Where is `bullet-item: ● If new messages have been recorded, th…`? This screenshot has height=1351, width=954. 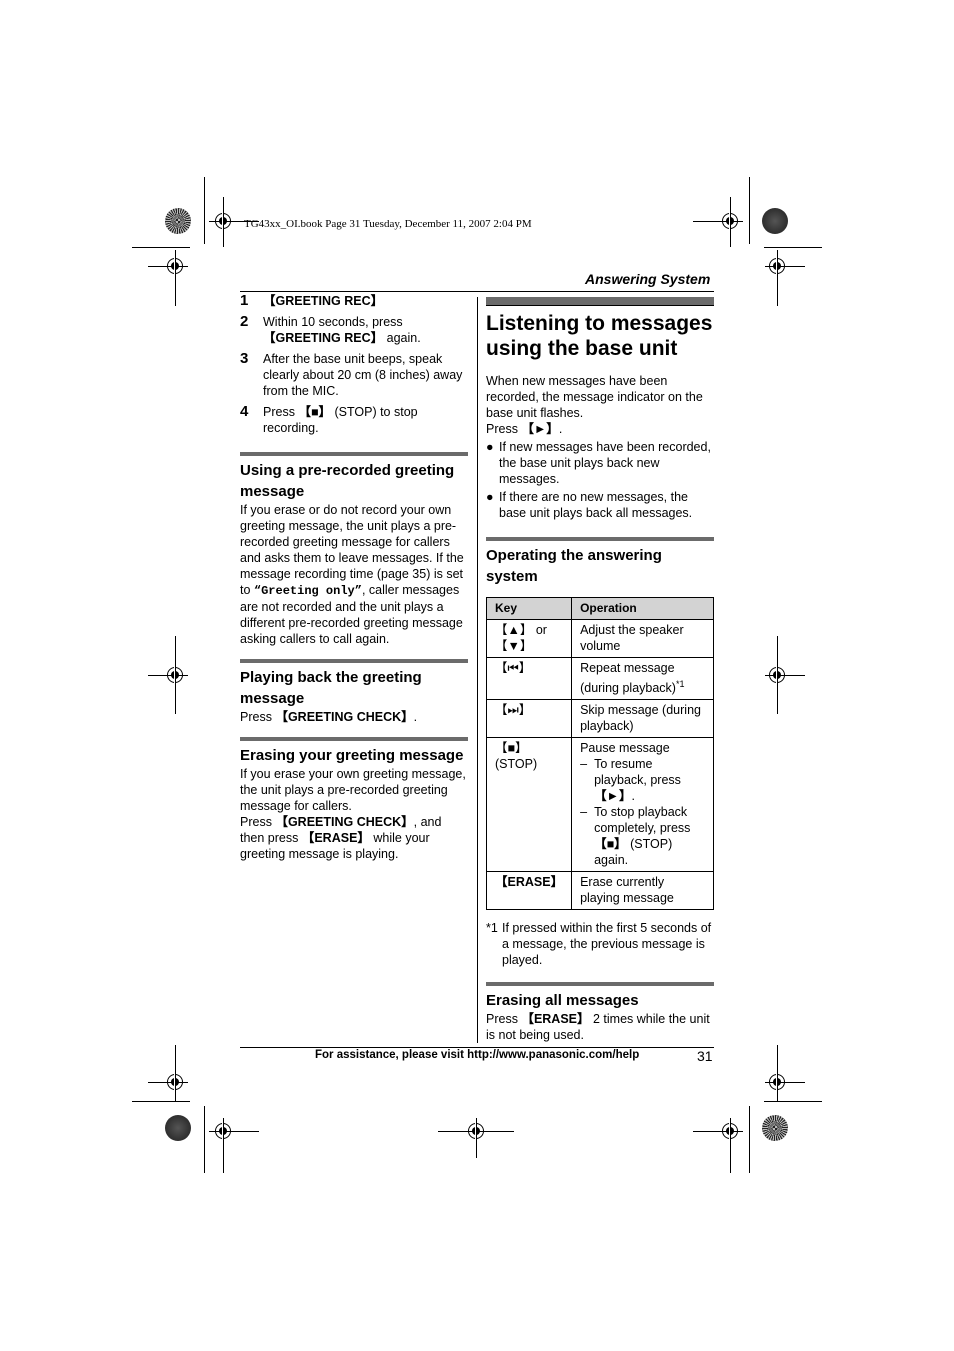
bullet-item: ● If new messages have been recorded, th… is located at coordinates (600, 463).